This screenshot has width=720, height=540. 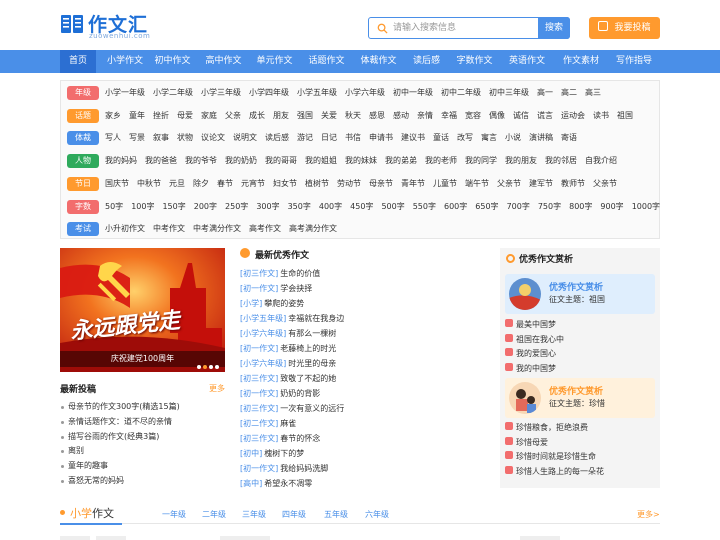 What do you see at coordinates (509, 92) in the screenshot?
I see `category-link: 初中三年级` at bounding box center [509, 92].